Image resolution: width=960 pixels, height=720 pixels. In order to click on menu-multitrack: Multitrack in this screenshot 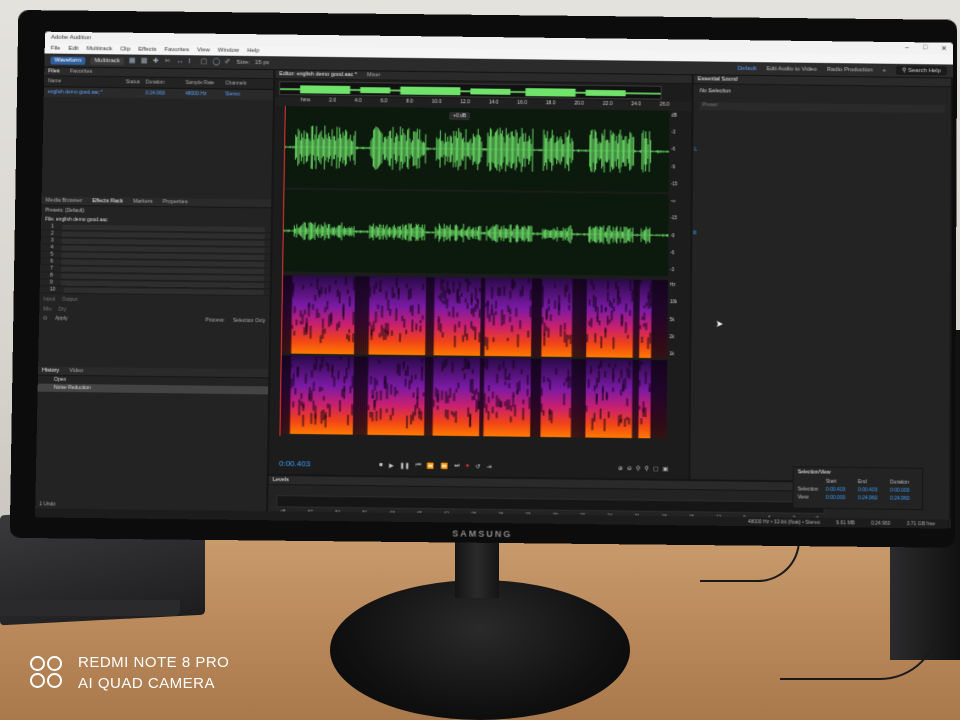, I will do `click(100, 49)`.